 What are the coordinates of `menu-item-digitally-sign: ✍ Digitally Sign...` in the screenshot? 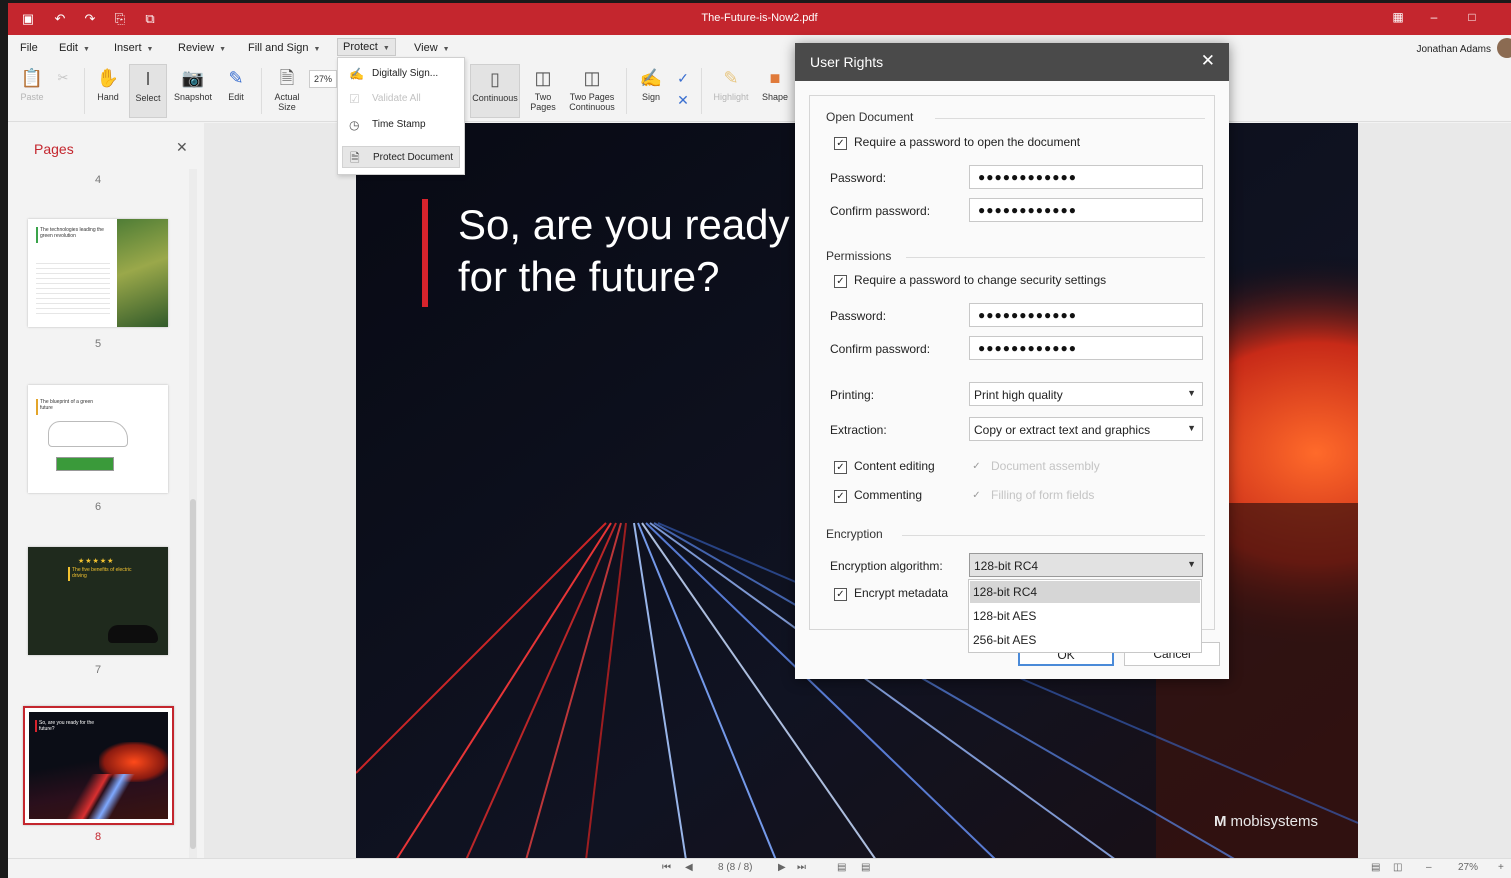 It's located at (401, 74).